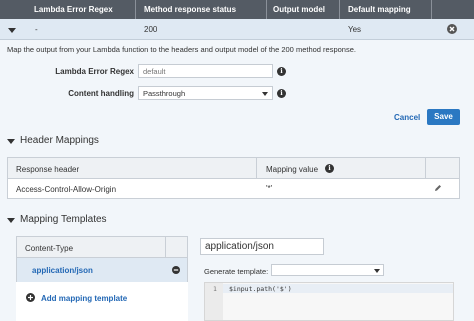 The width and height of the screenshot is (474, 321). I want to click on regex-input, so click(205, 71).